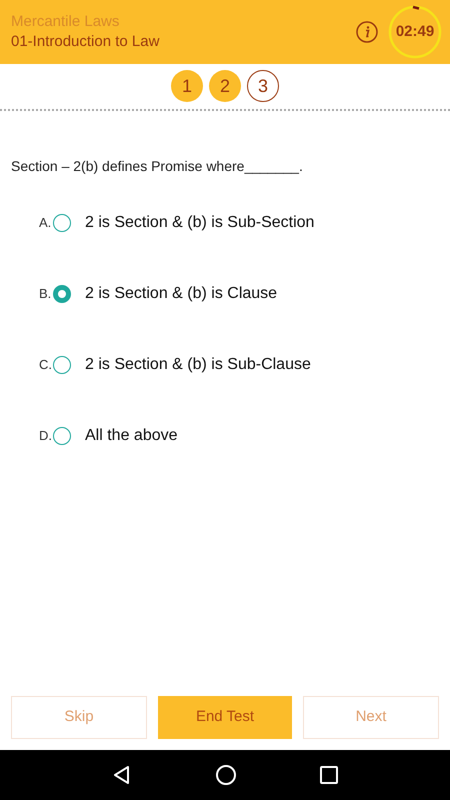 The height and width of the screenshot is (800, 450). I want to click on option-letter: C., so click(46, 365).